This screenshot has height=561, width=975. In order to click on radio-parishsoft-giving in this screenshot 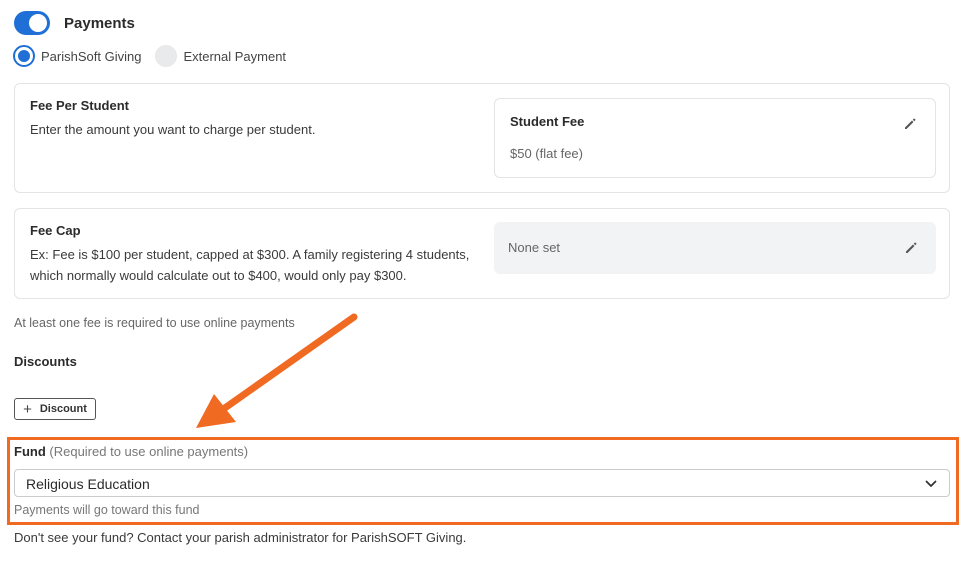, I will do `click(24, 56)`.